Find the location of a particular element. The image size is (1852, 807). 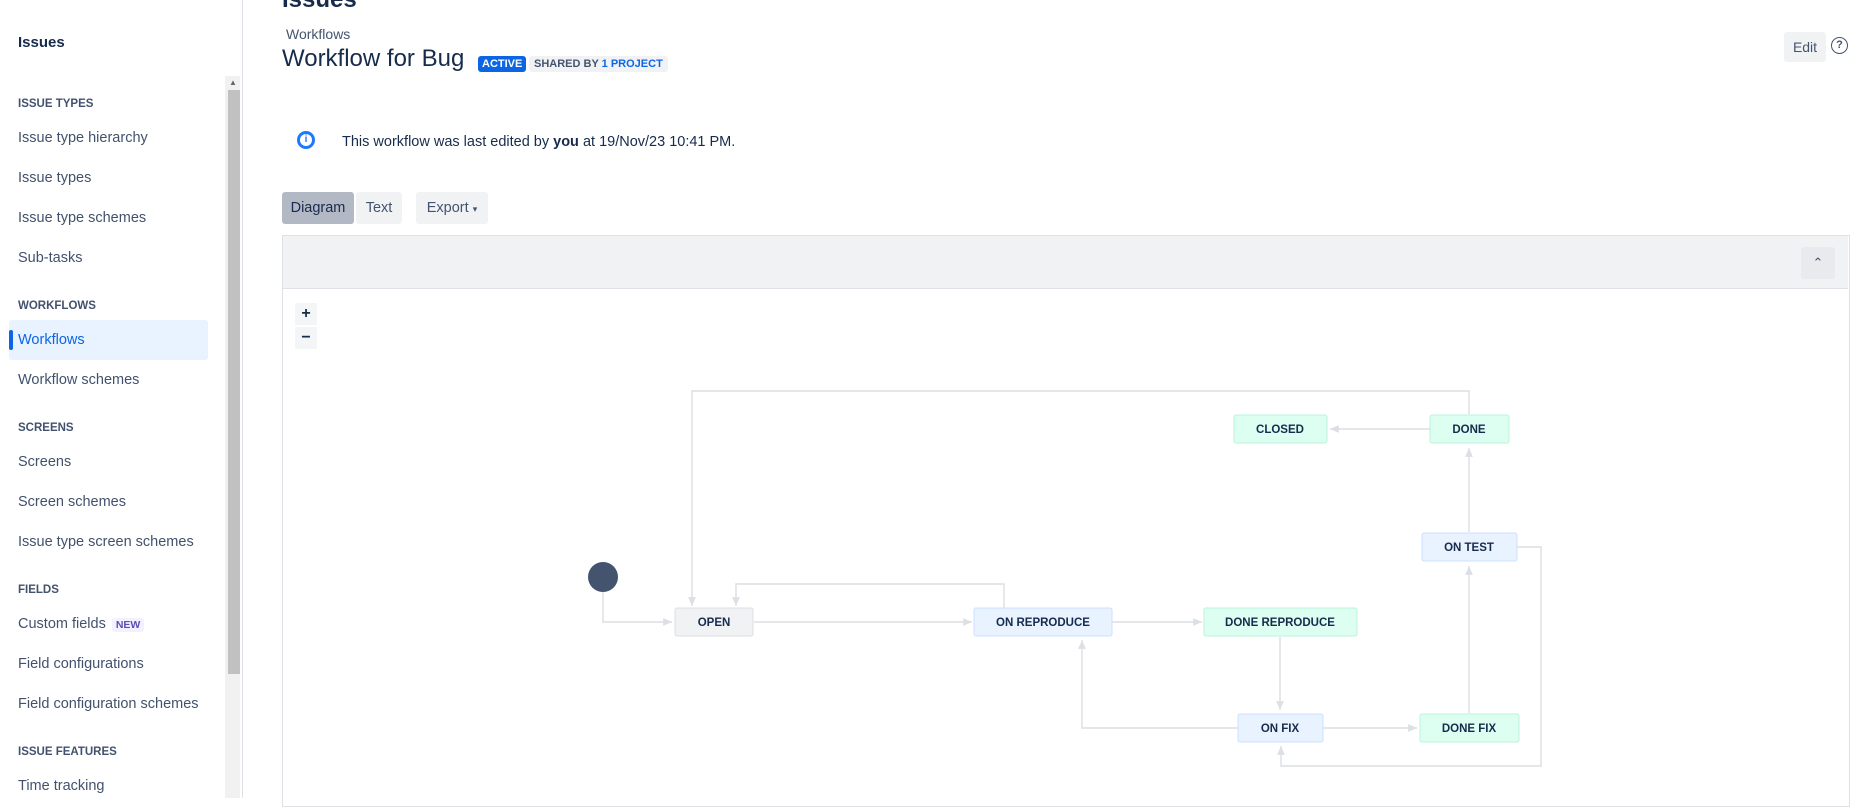

node-closed: CLOSED is located at coordinates (1280, 429).